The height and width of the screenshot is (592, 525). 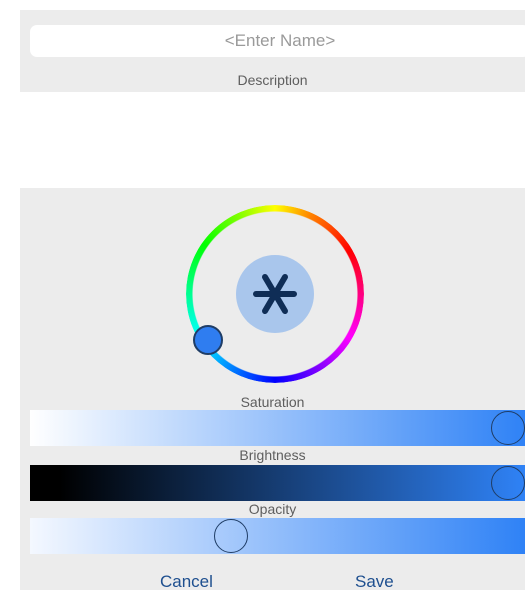 I want to click on brightness-slider, so click(x=277, y=483).